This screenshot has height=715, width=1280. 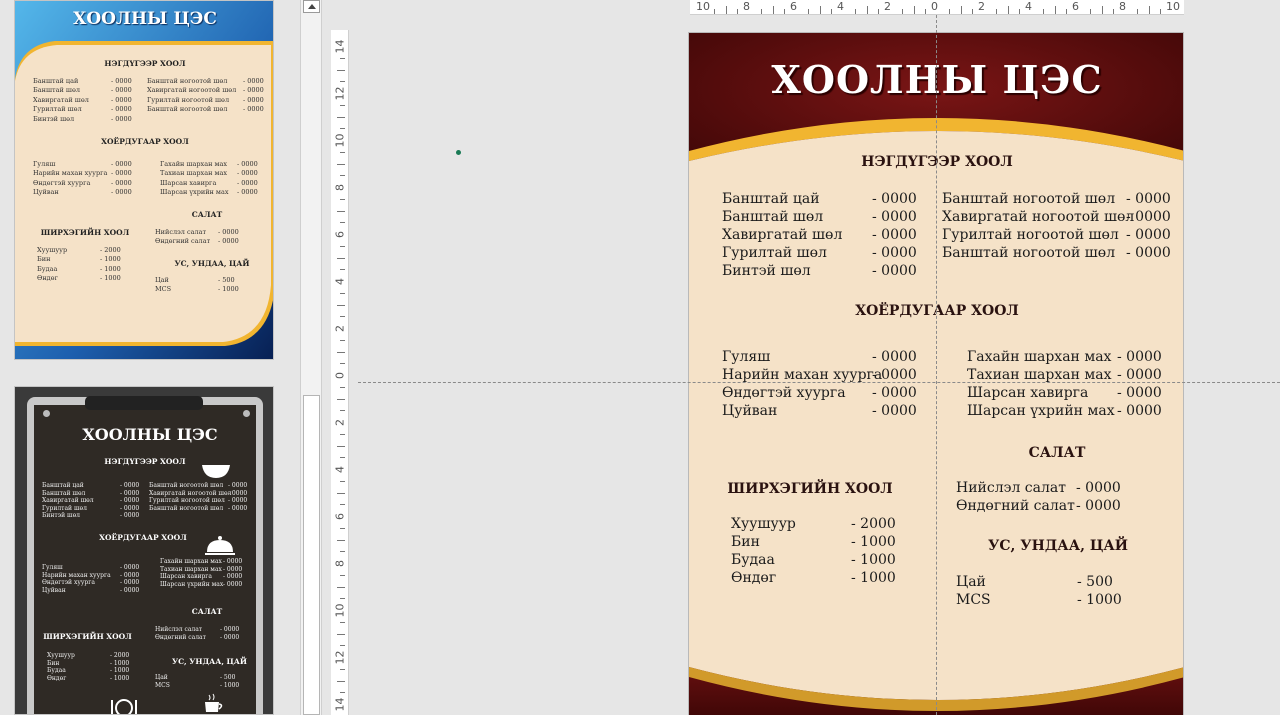 I want to click on scroll-thumb, so click(x=311, y=555).